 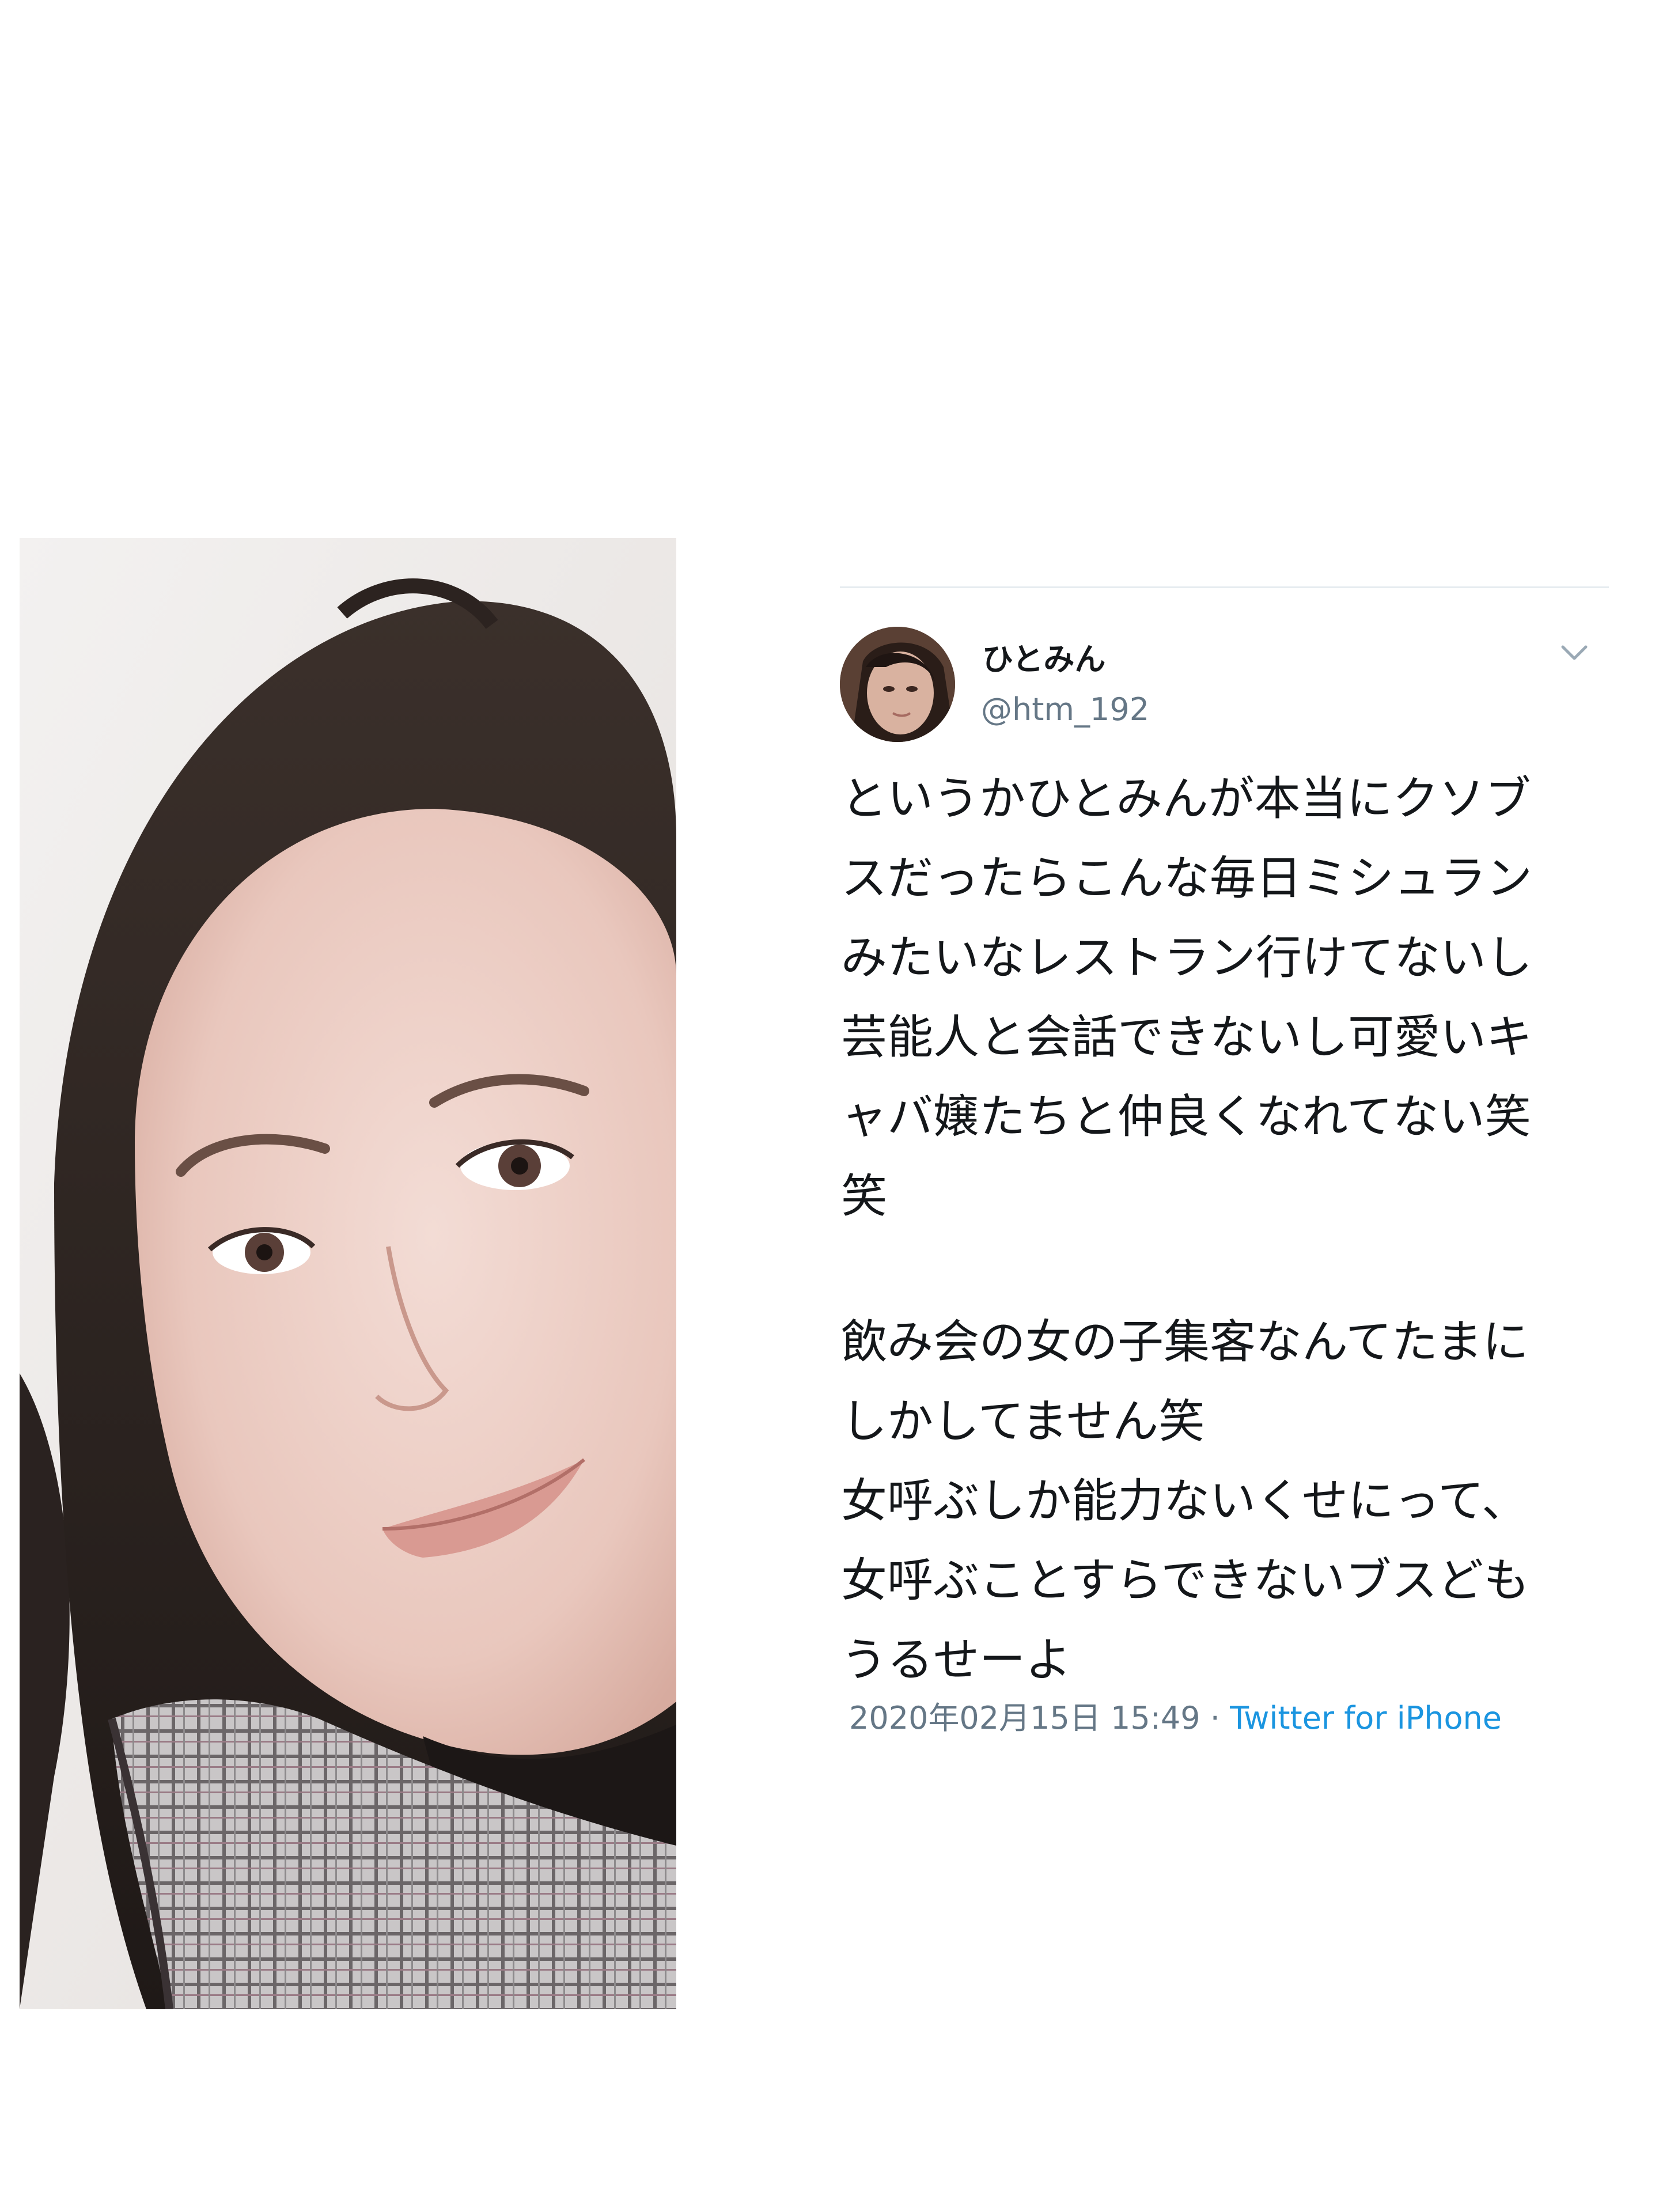 I want to click on avatar-image, so click(x=897, y=684).